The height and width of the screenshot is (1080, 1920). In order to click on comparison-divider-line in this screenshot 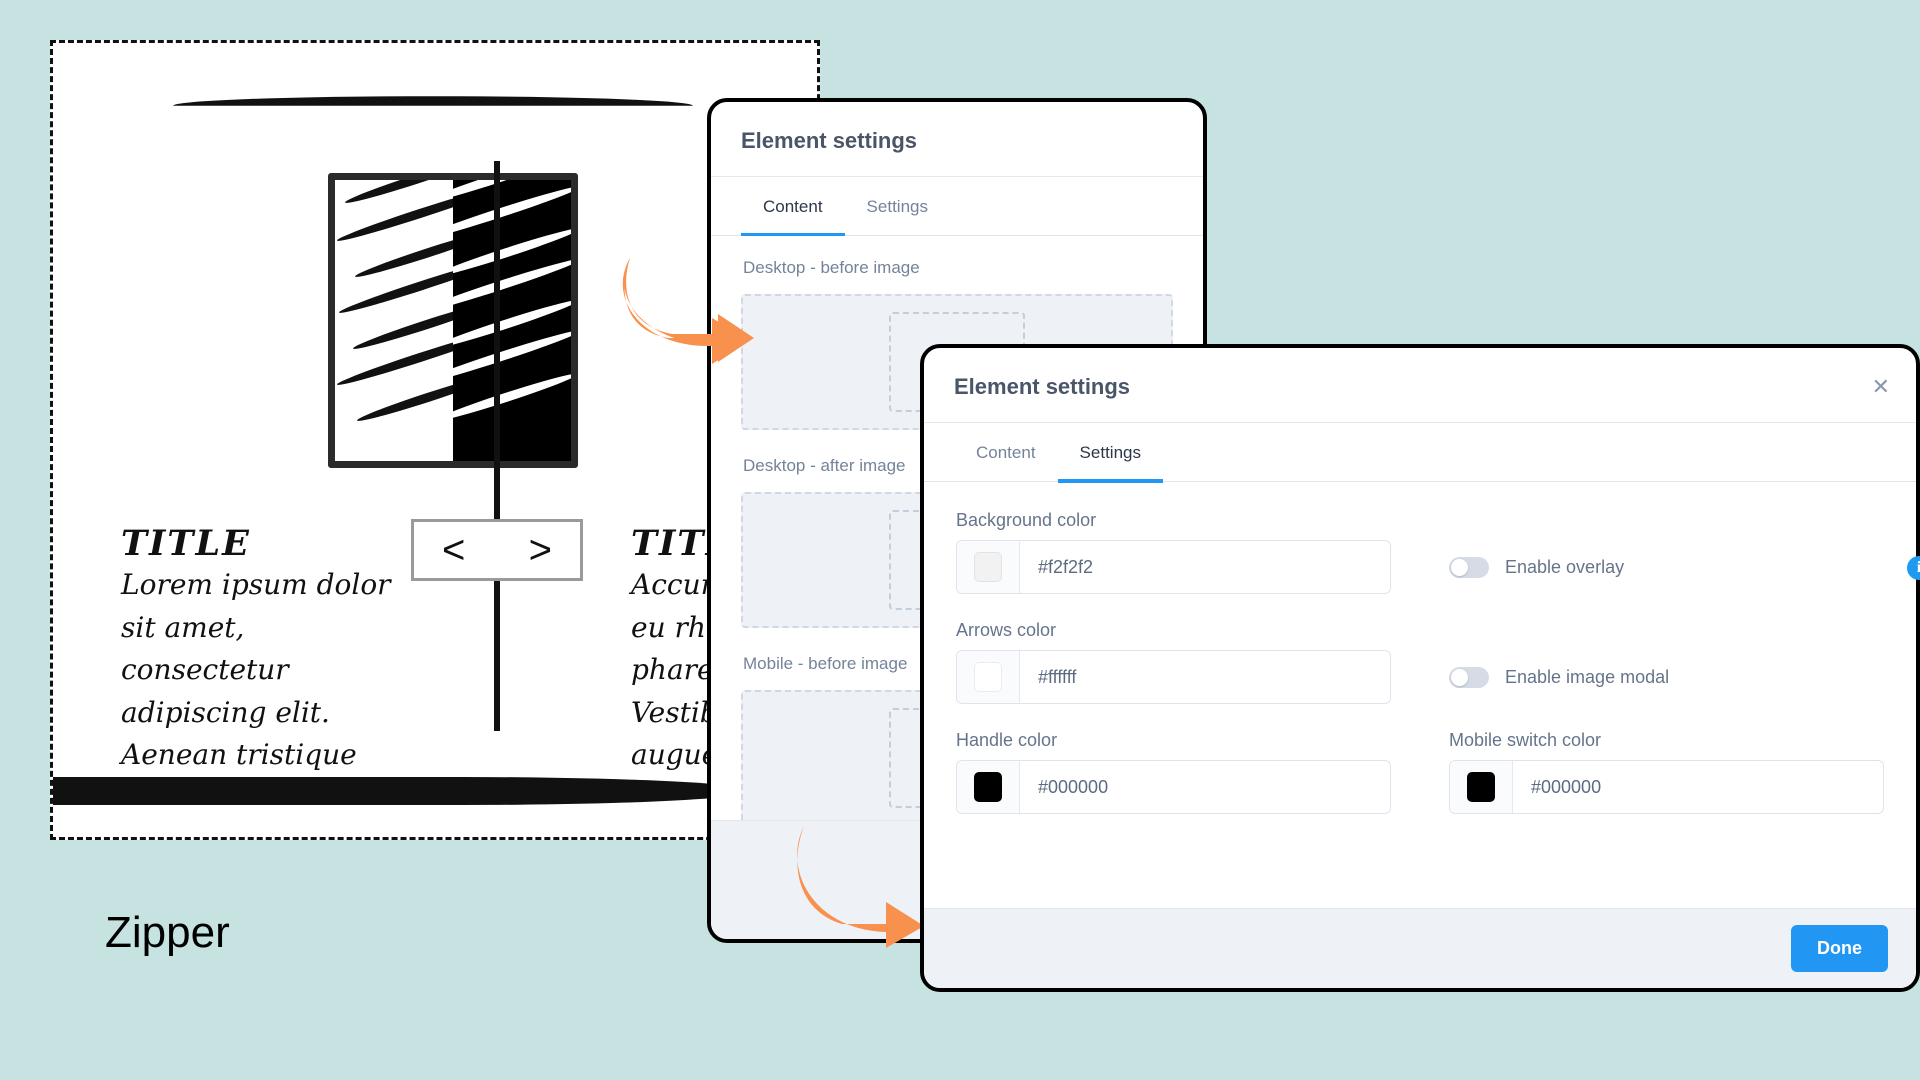, I will do `click(497, 446)`.